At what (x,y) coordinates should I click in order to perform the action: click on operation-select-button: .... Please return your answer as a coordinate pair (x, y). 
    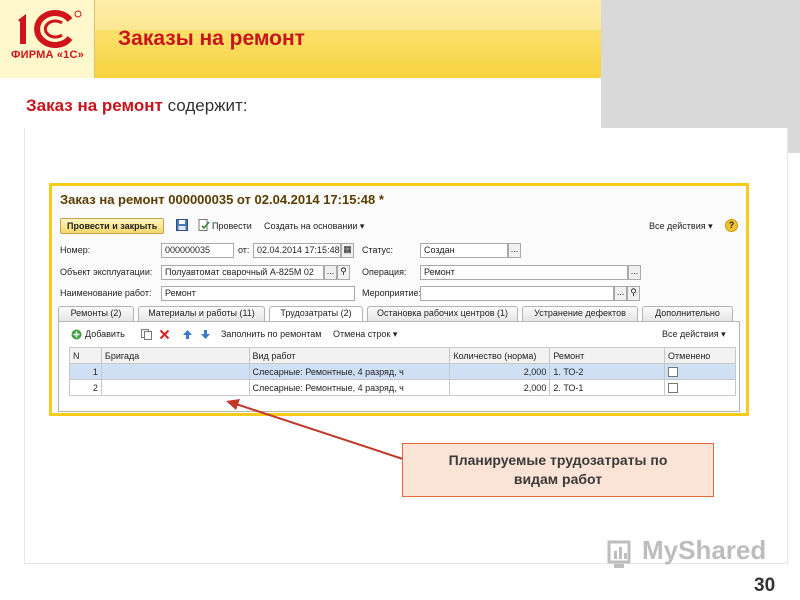
    Looking at the image, I should click on (634, 272).